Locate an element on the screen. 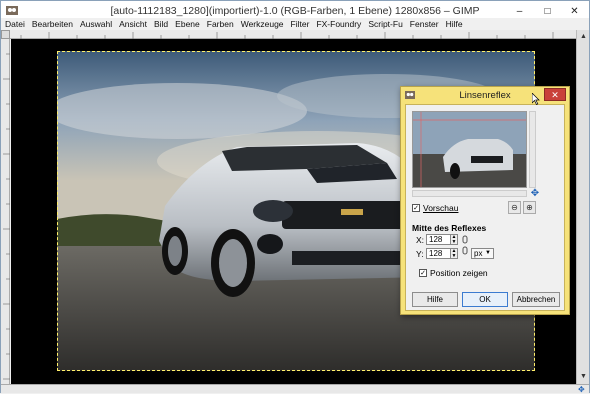 Image resolution: width=590 pixels, height=394 pixels. dialog-close-button: ✕ is located at coordinates (555, 94).